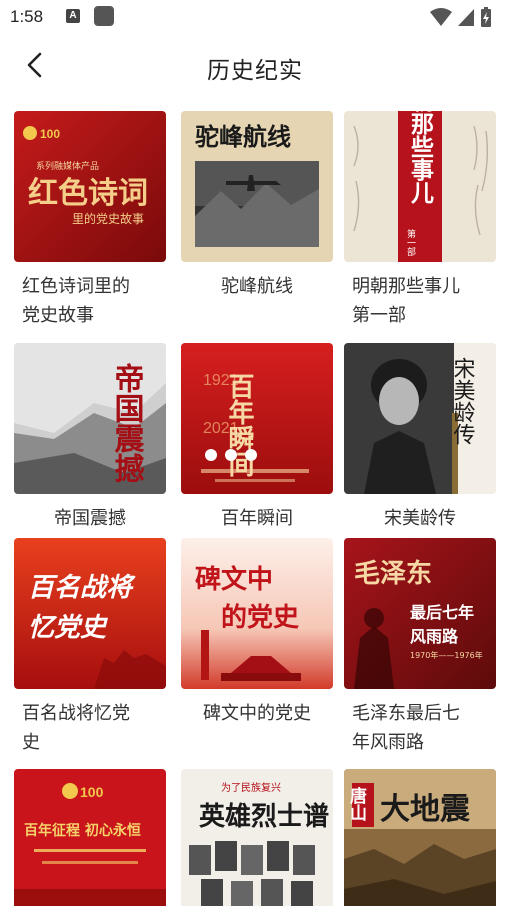 The image size is (510, 906). Describe the element at coordinates (264, 816) in the screenshot. I see `thumb-text: 英雄烈士谱` at that location.